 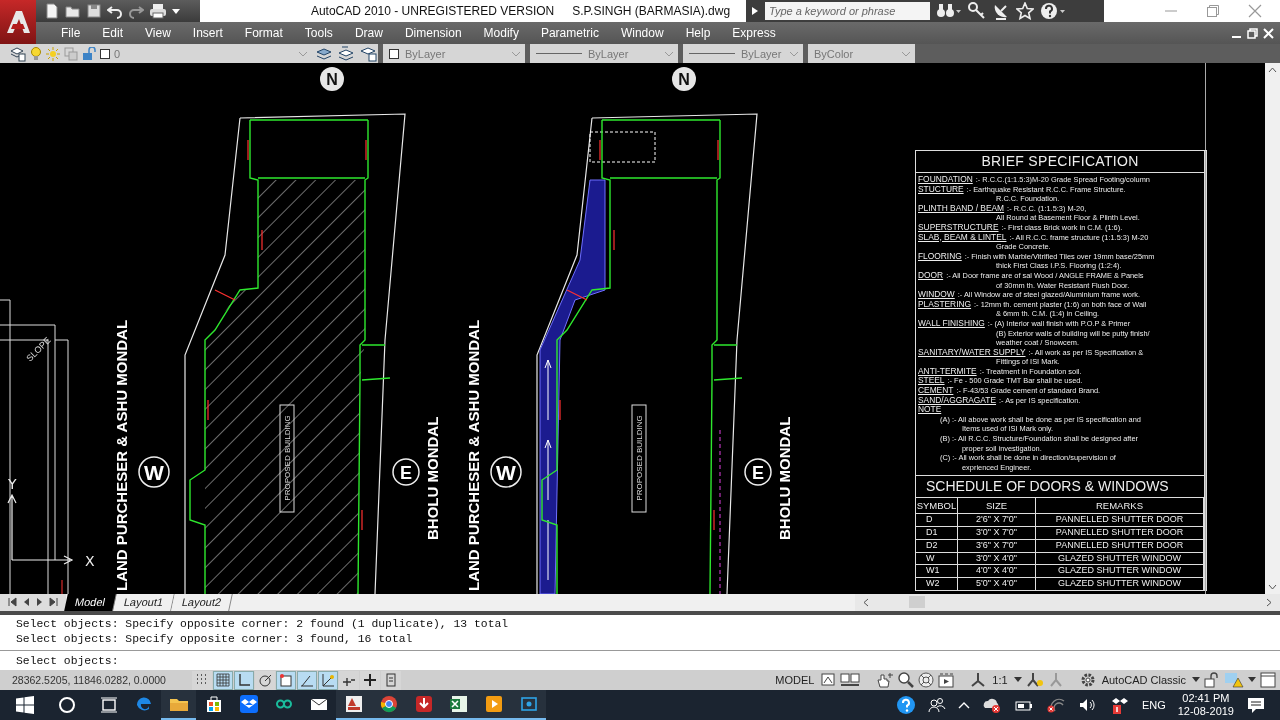 What do you see at coordinates (144, 602) in the screenshot?
I see `layout-tab: Layout1` at bounding box center [144, 602].